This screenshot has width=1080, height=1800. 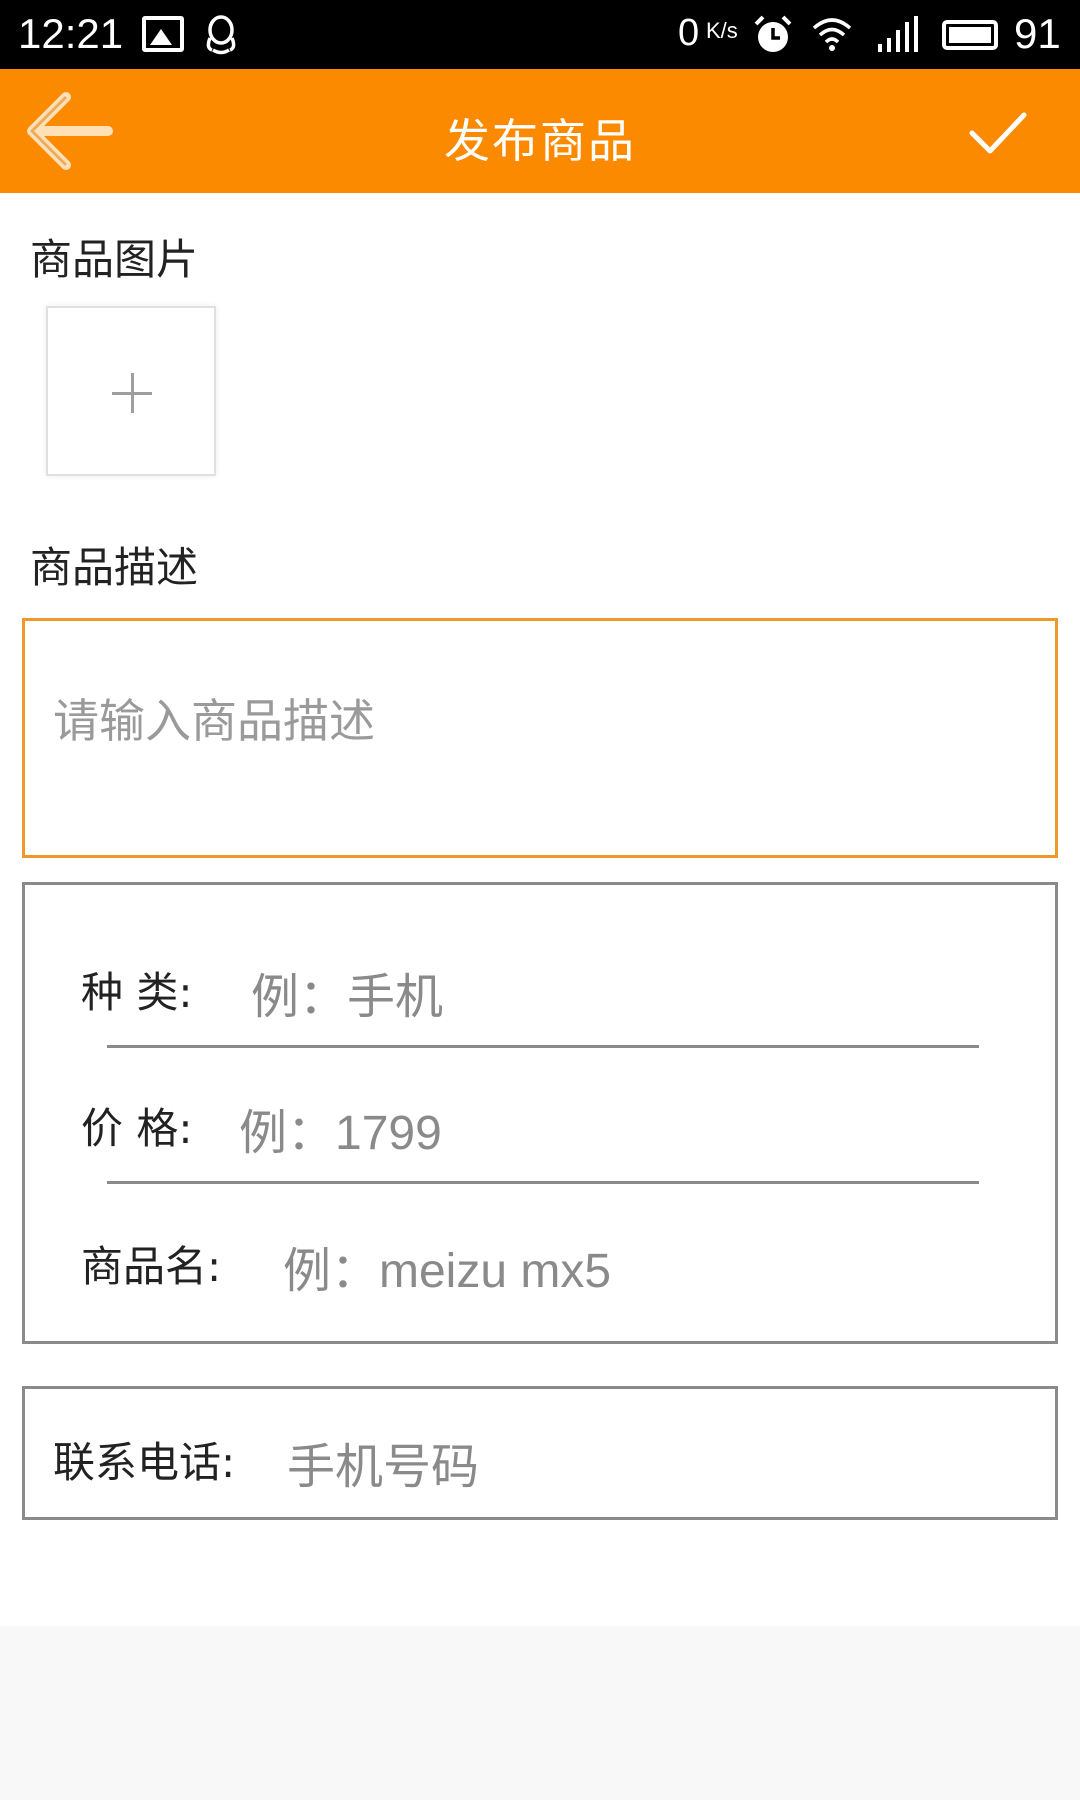 I want to click on photos-label: 商品图片, so click(x=114, y=259).